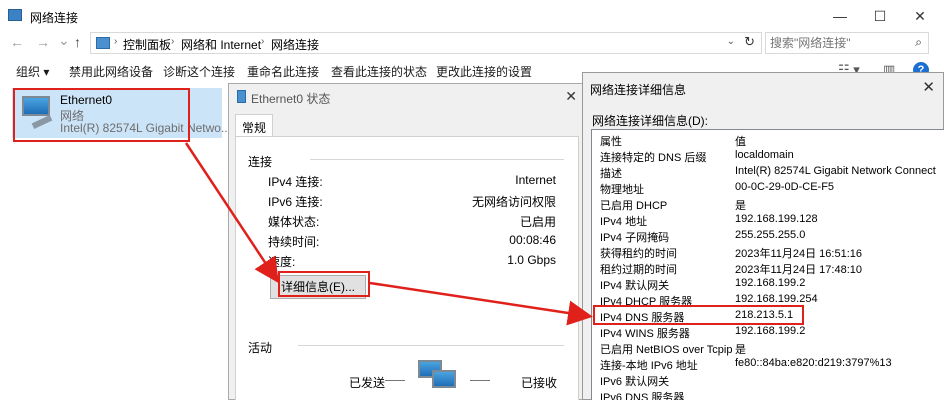 This screenshot has width=944, height=400. What do you see at coordinates (768, 380) in the screenshot?
I see `details-row: IPv6 默认网关` at bounding box center [768, 380].